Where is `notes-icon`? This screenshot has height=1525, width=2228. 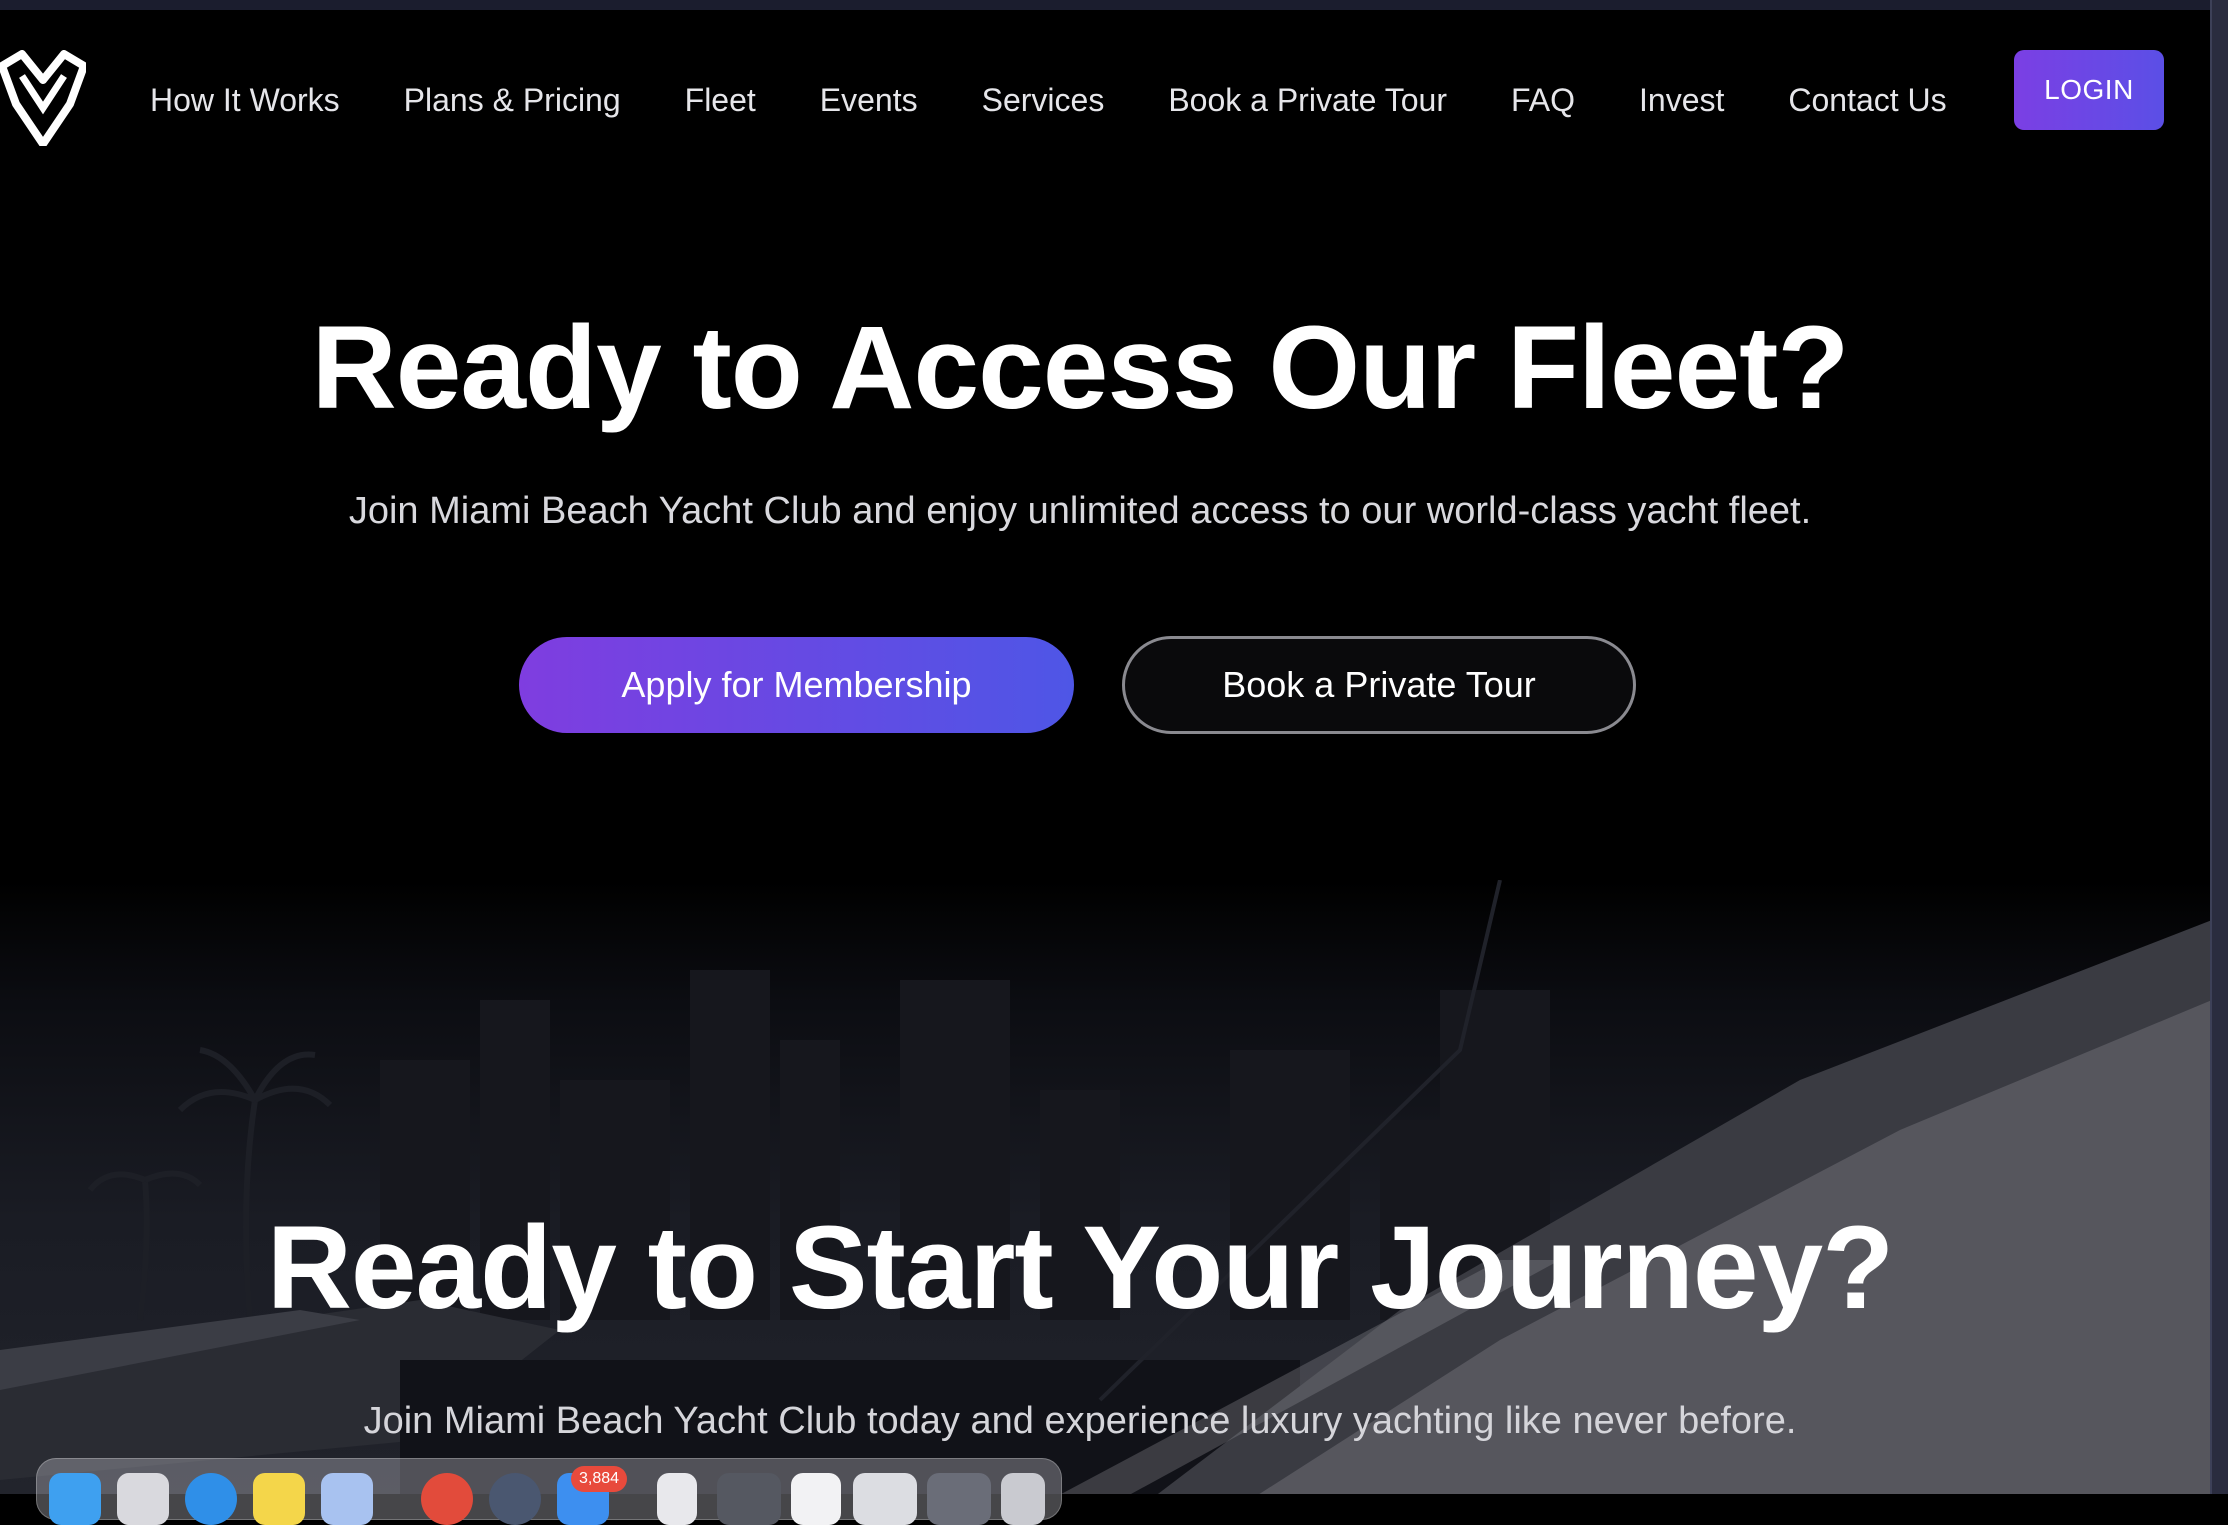 notes-icon is located at coordinates (279, 1499).